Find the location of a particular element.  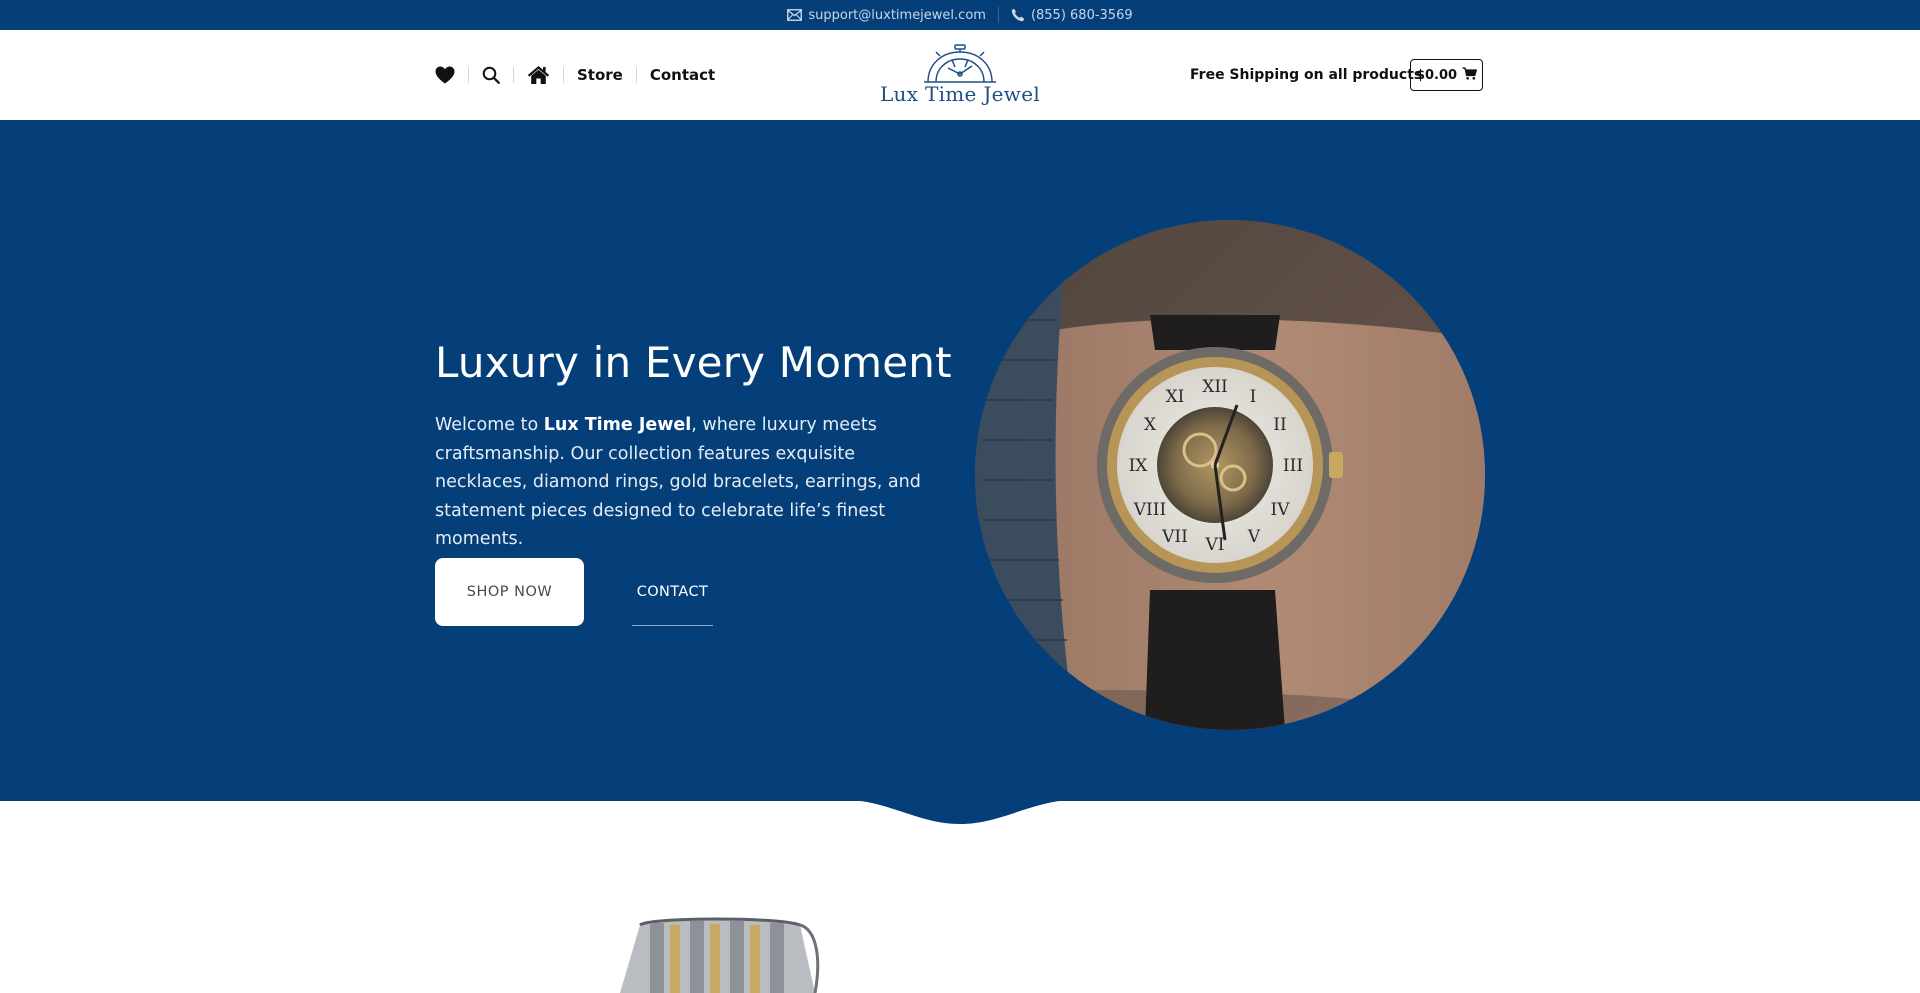

cart-button: $0.00 is located at coordinates (1446, 75).